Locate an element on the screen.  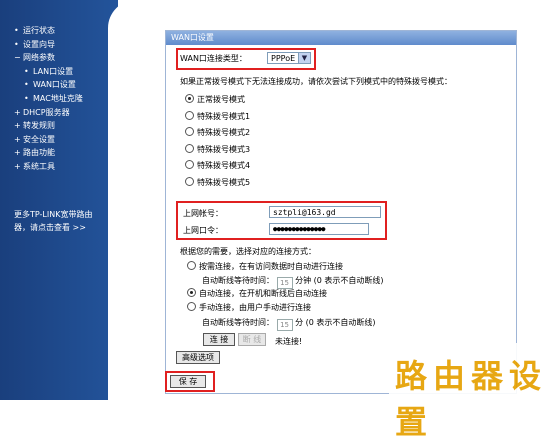
sidebar-item-system-tools: + 系统工具 is located at coordinates (48, 167).